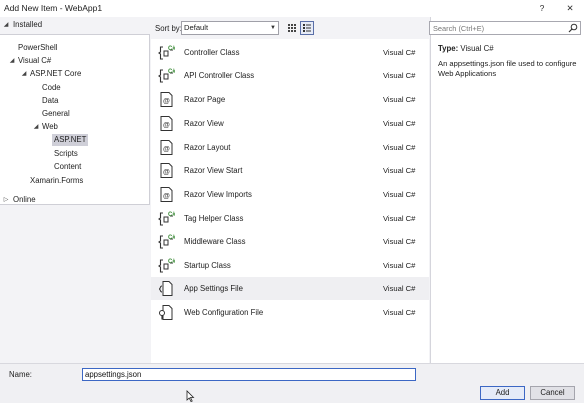  I want to click on grid-view-icon, so click(292, 28).